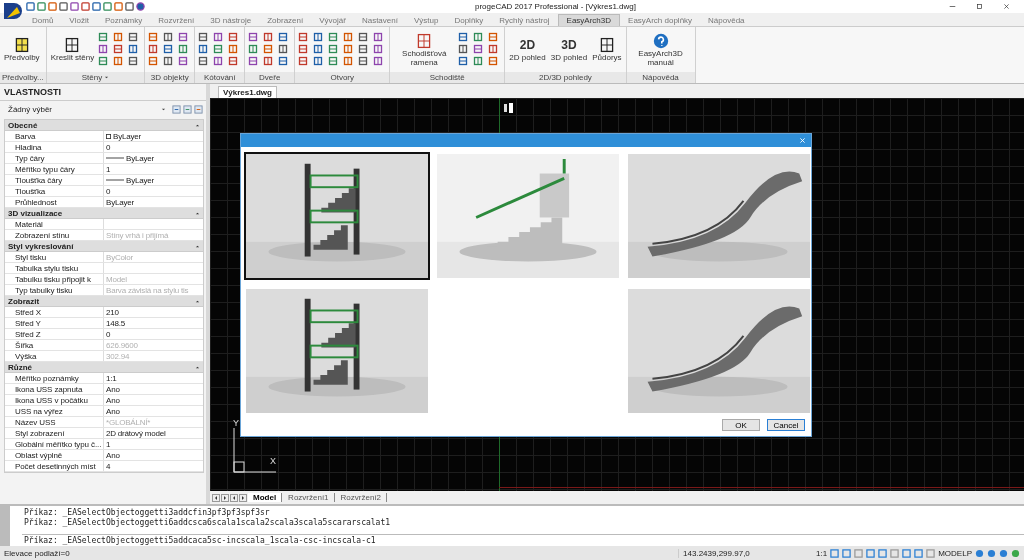 The width and height of the screenshot is (1024, 560). I want to click on ribbon-button: 2D 2D pohled, so click(527, 49).